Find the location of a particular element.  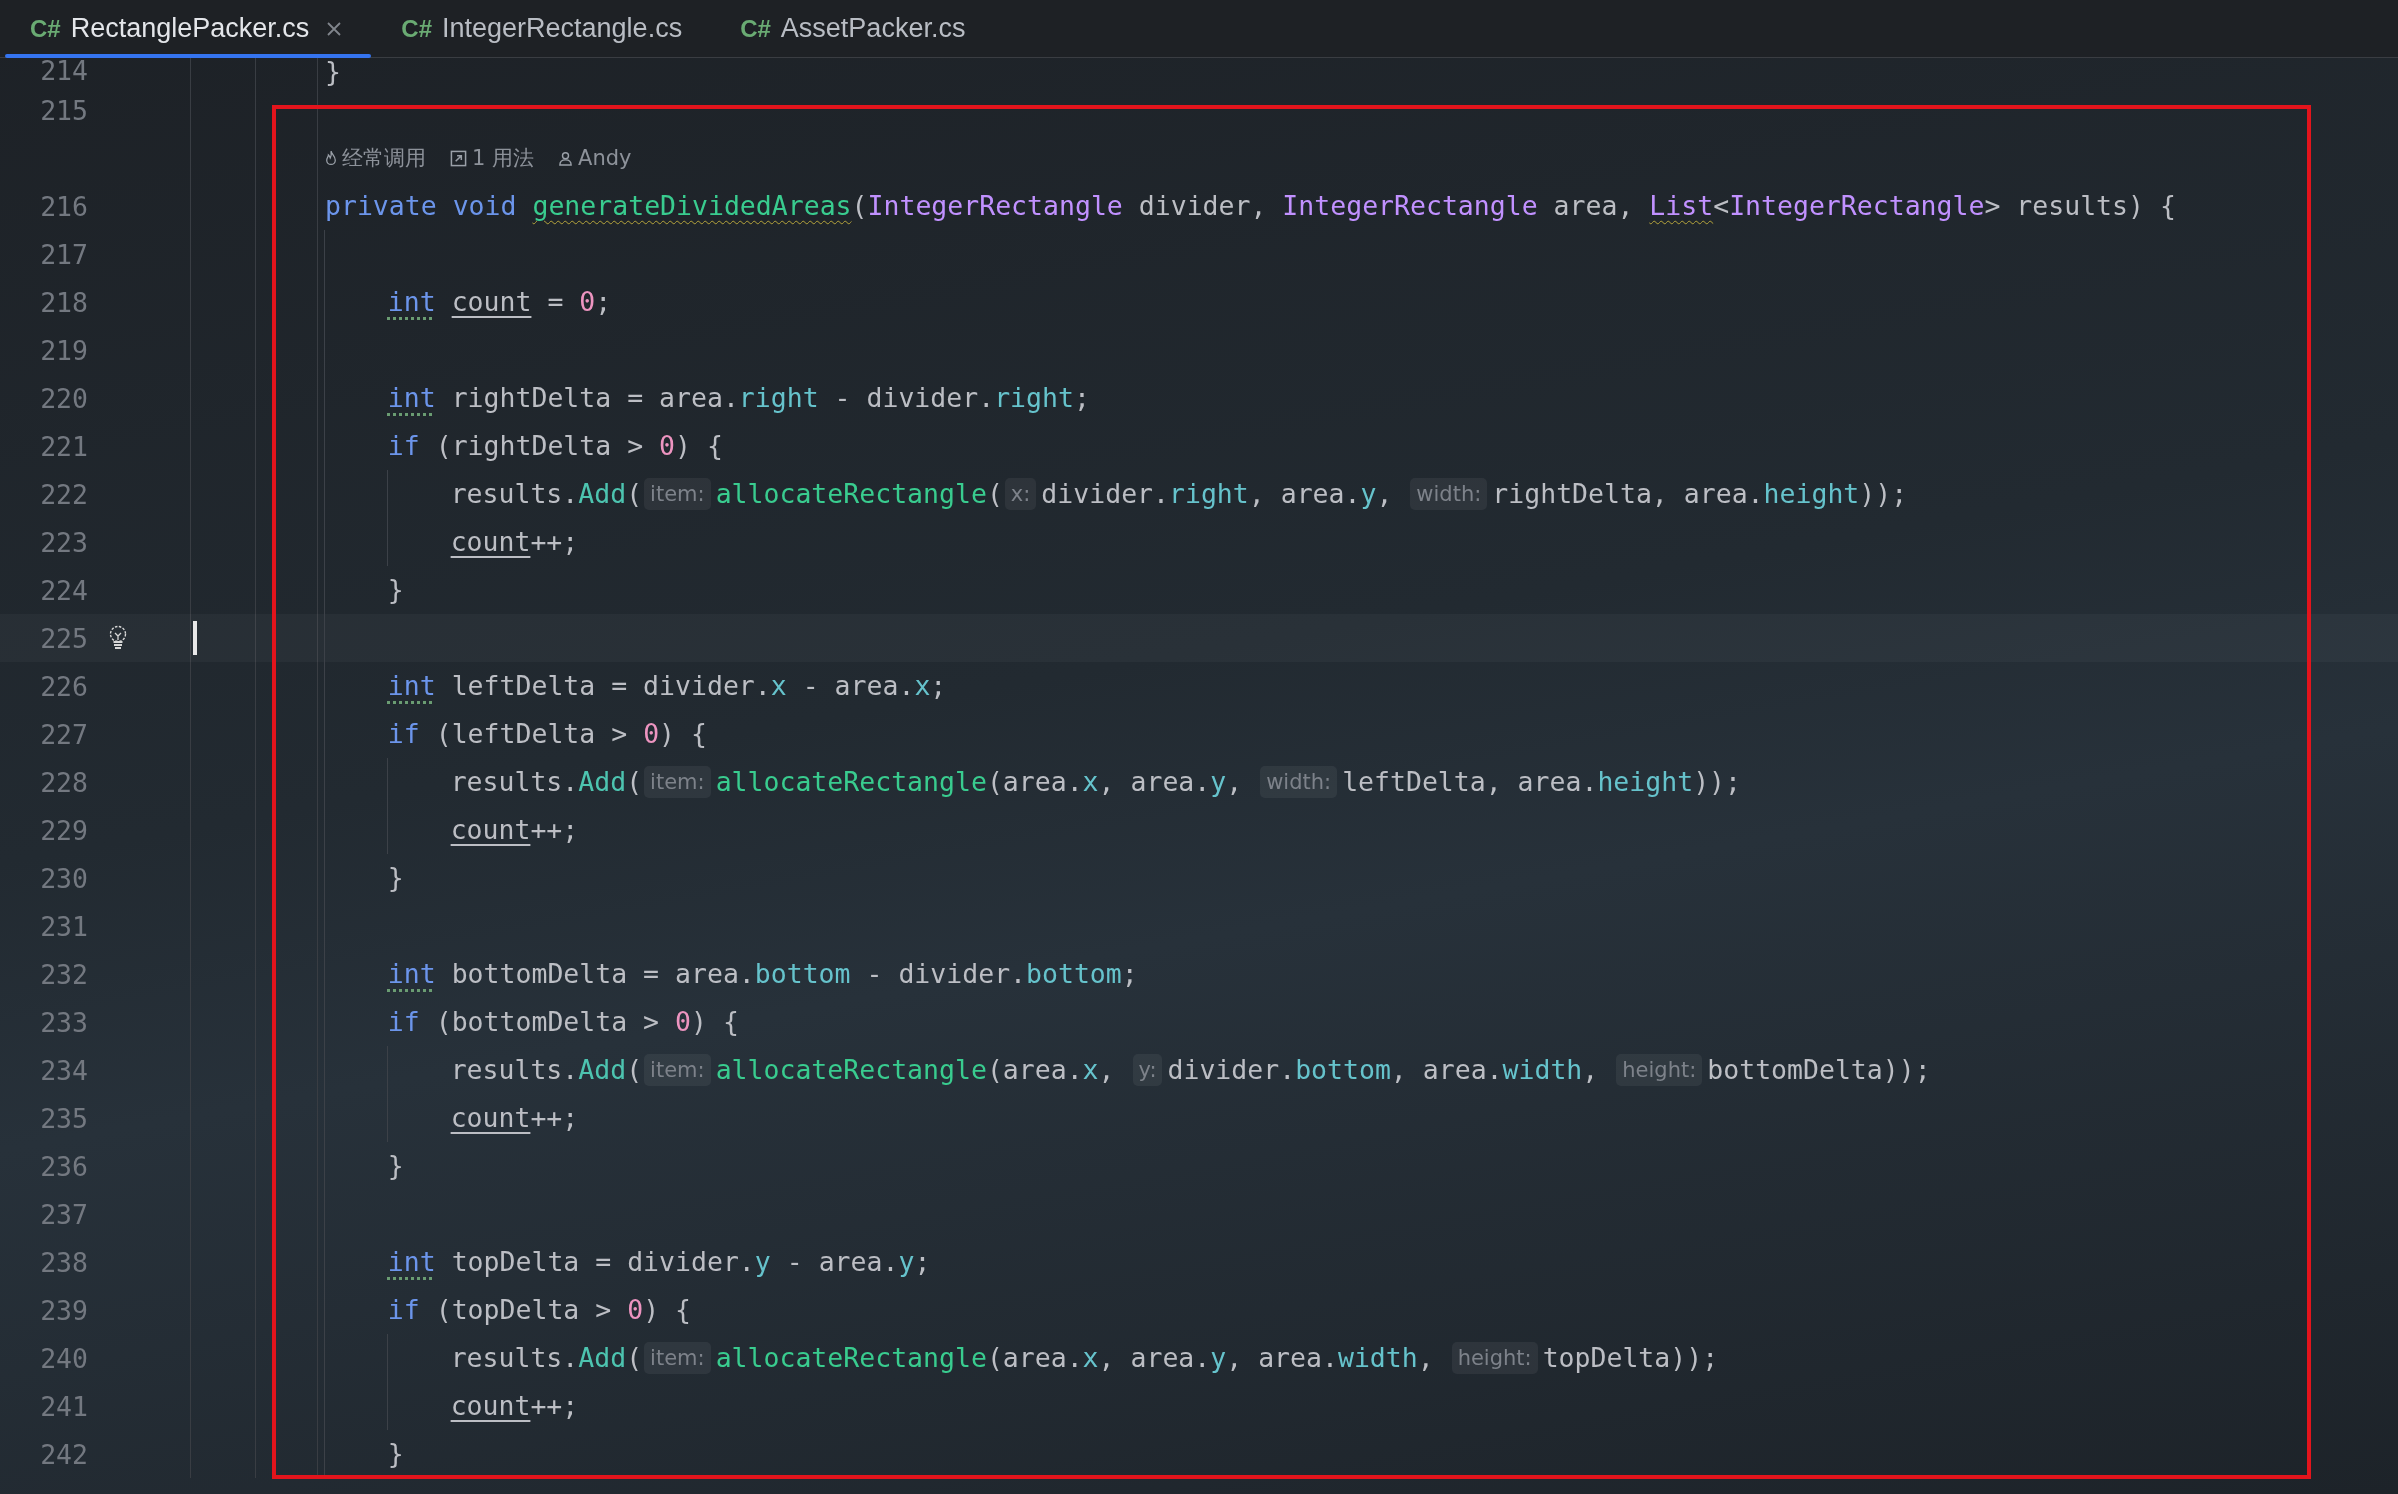

line-number: 237 is located at coordinates (63, 1214).